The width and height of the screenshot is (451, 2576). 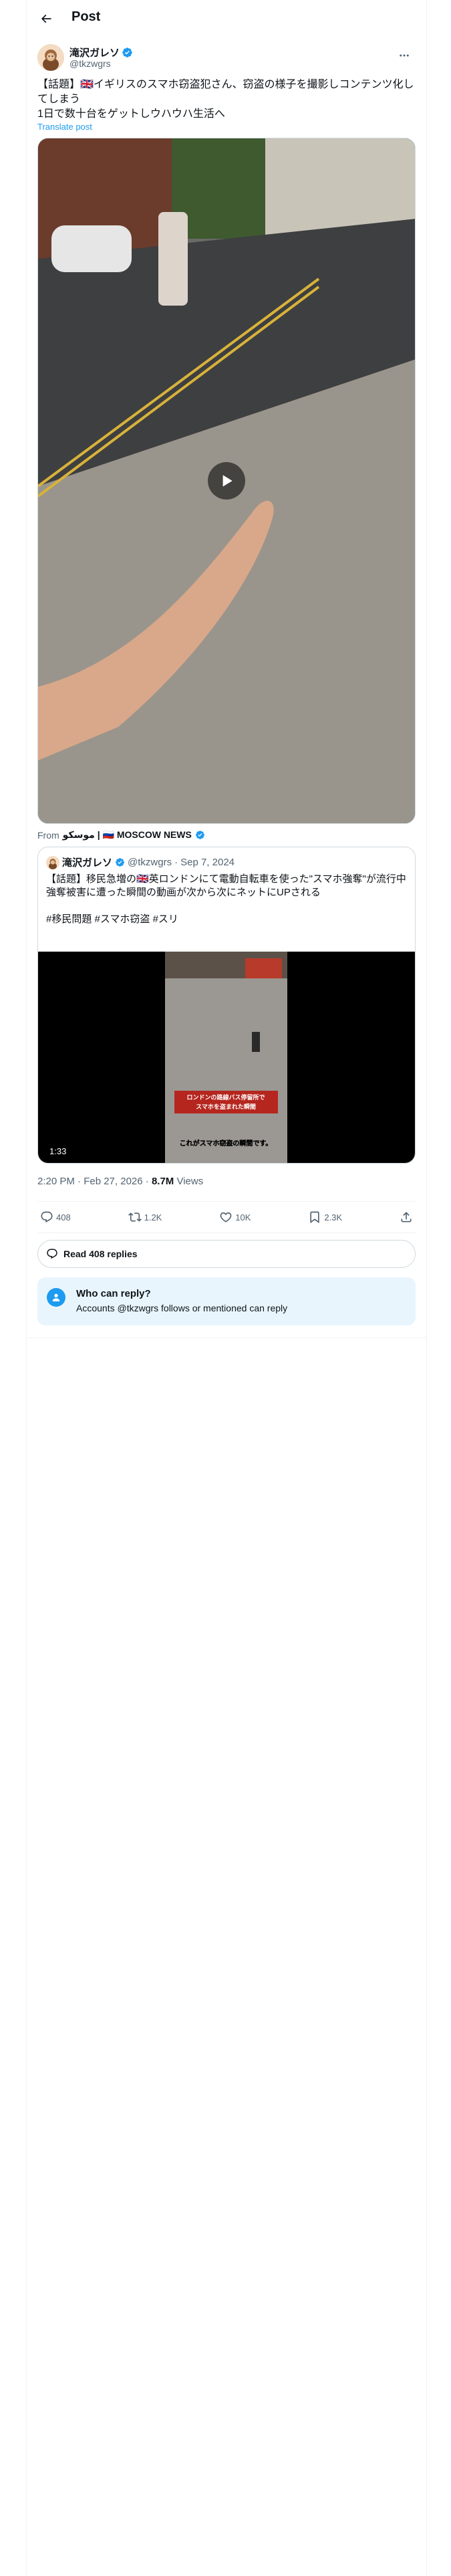 I want to click on divider, so click(x=226, y=1337).